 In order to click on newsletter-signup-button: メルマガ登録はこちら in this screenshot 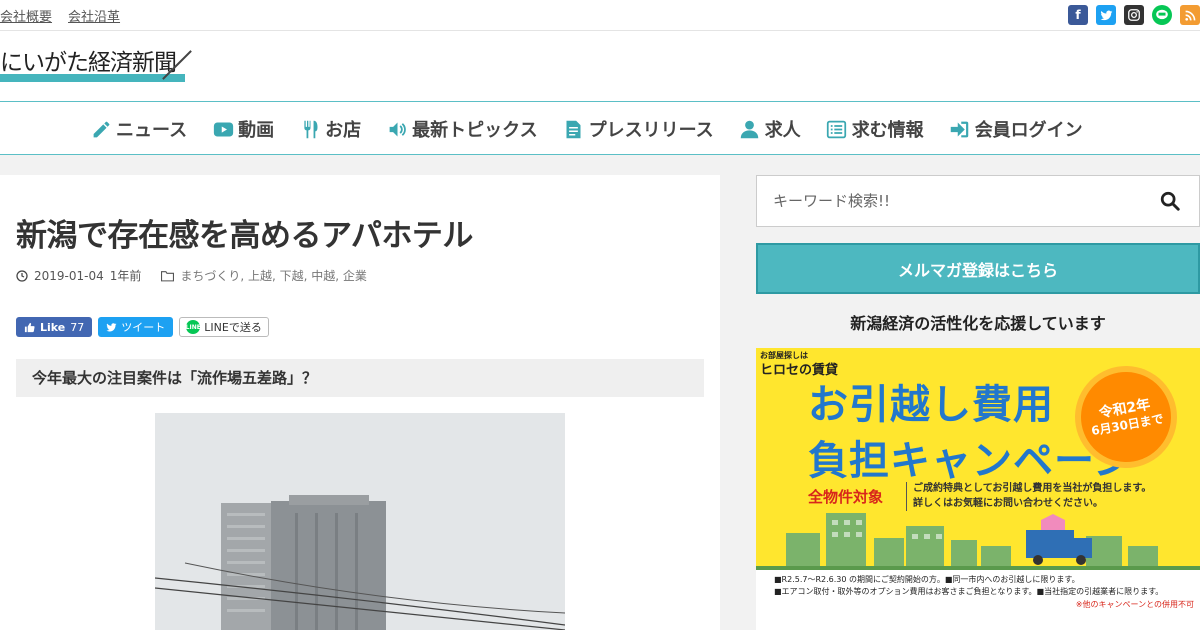, I will do `click(978, 268)`.